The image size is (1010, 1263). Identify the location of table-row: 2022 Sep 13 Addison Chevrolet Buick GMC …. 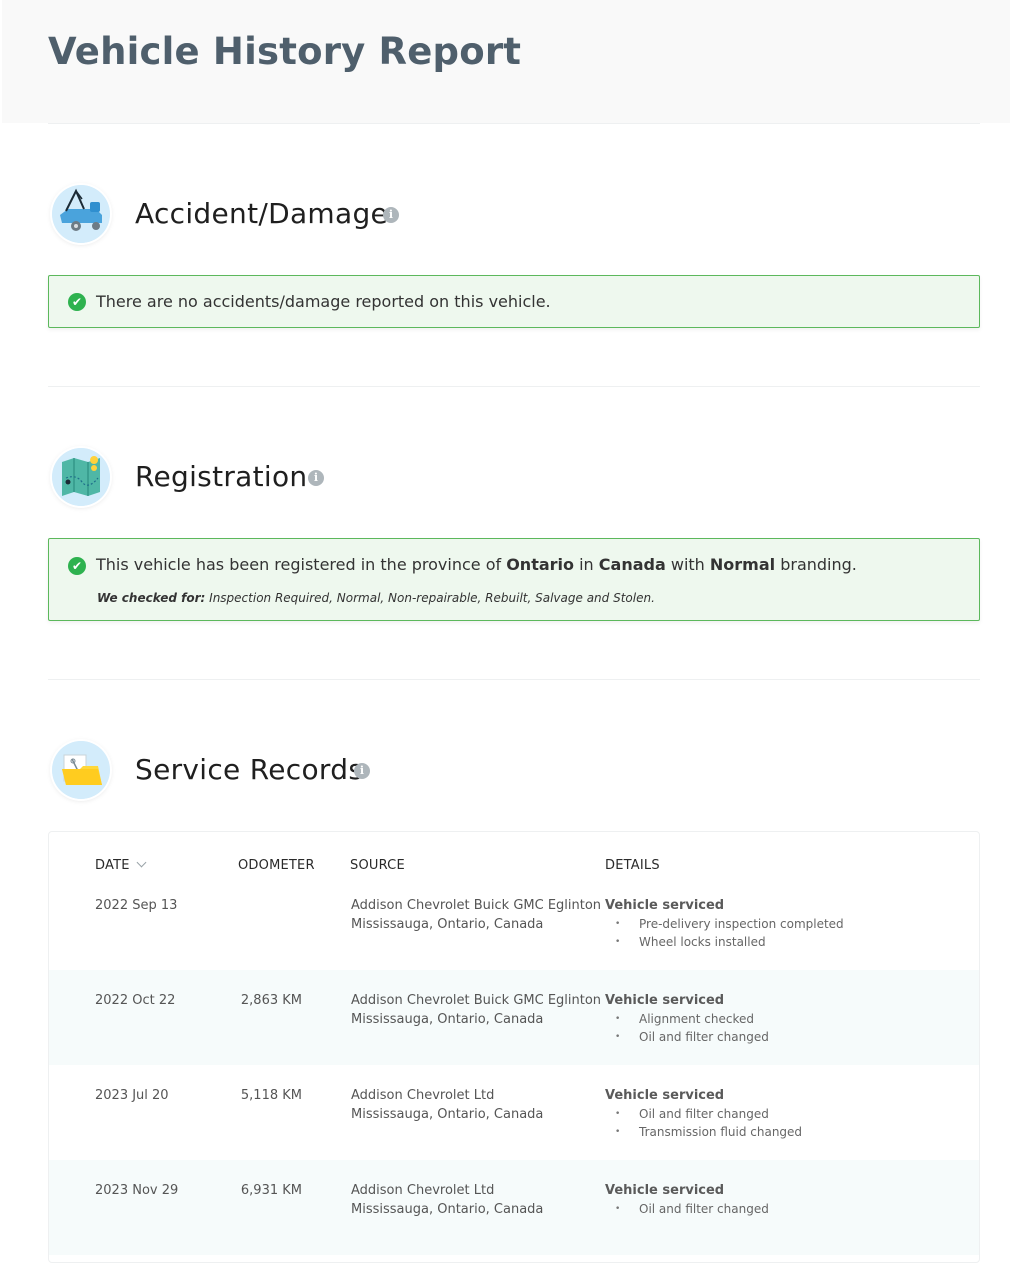
(514, 927).